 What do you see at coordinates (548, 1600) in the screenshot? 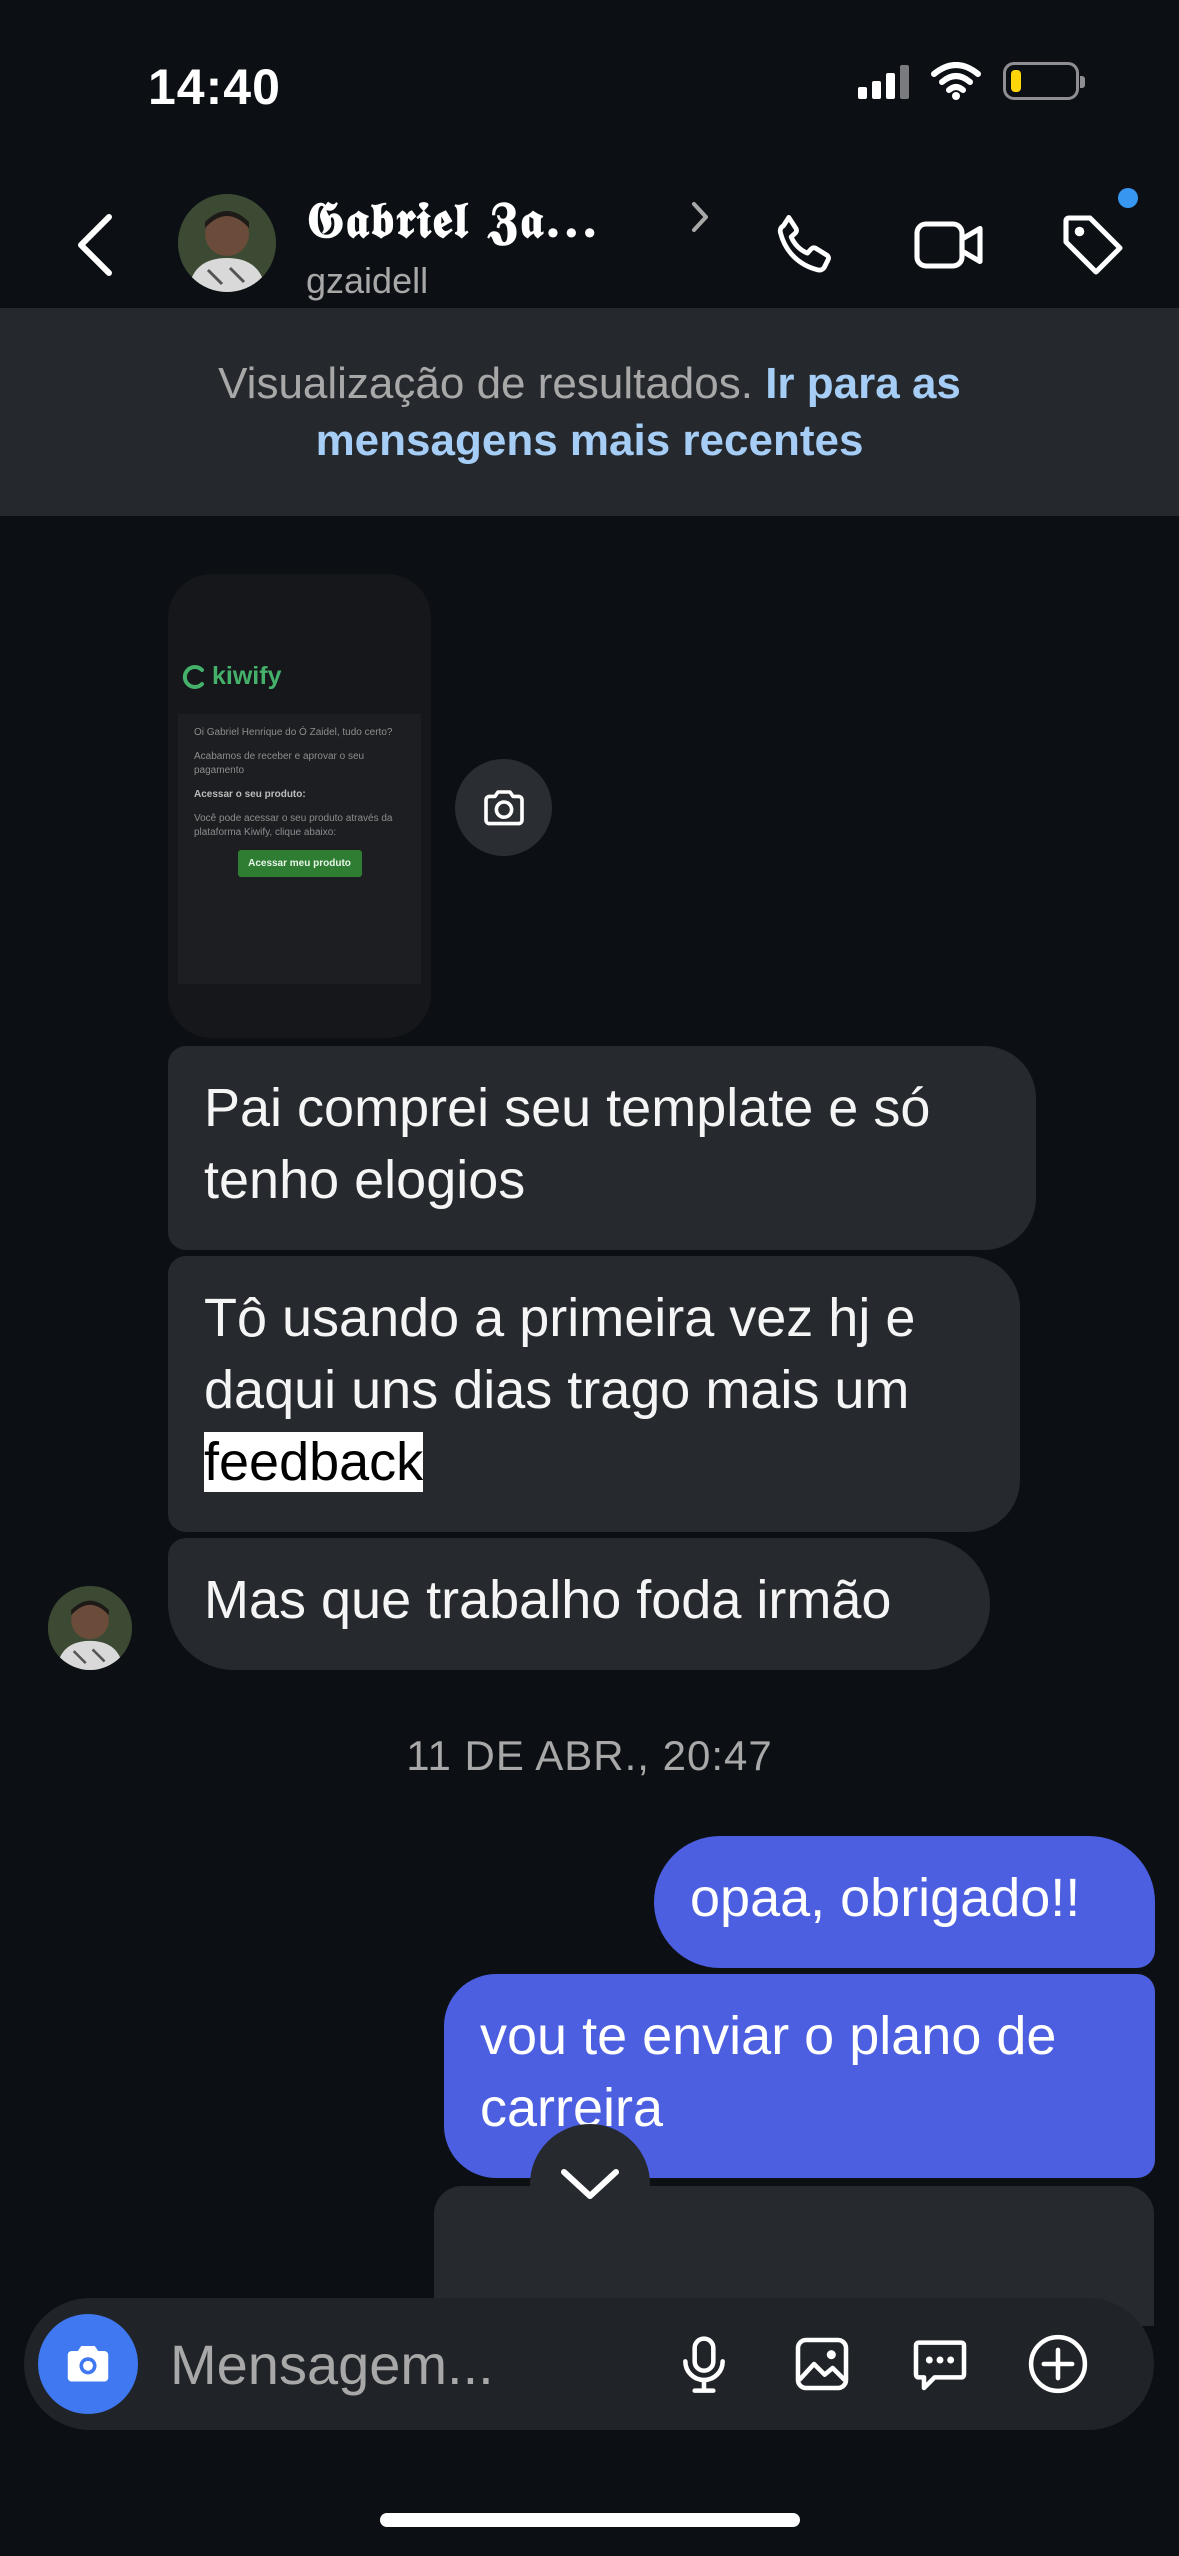
I see `message-text: Mas que trabalho foda irmão` at bounding box center [548, 1600].